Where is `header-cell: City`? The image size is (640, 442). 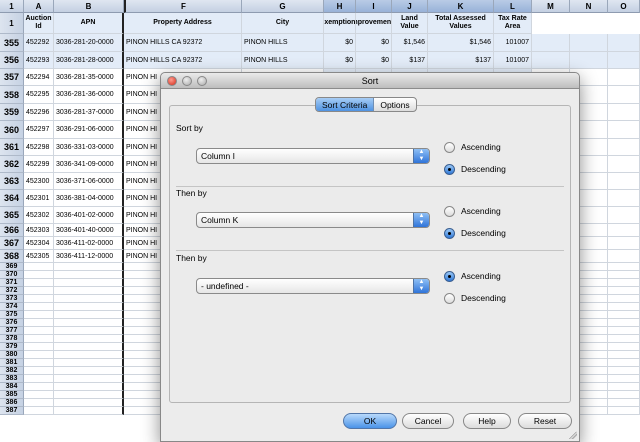 header-cell: City is located at coordinates (283, 23).